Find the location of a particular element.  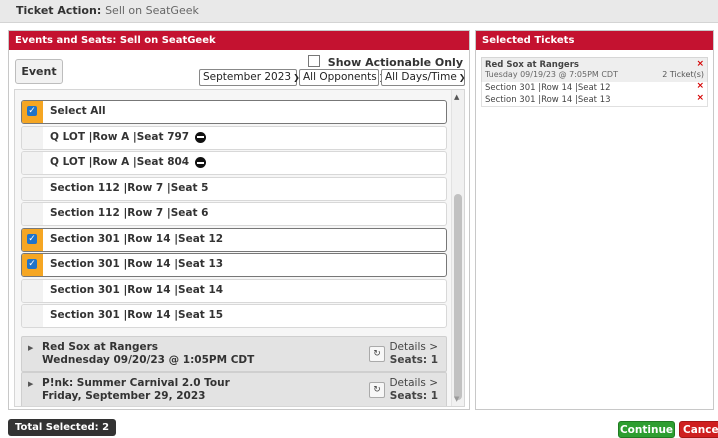

days-time-select: All Days/Time ❯ is located at coordinates (423, 77).